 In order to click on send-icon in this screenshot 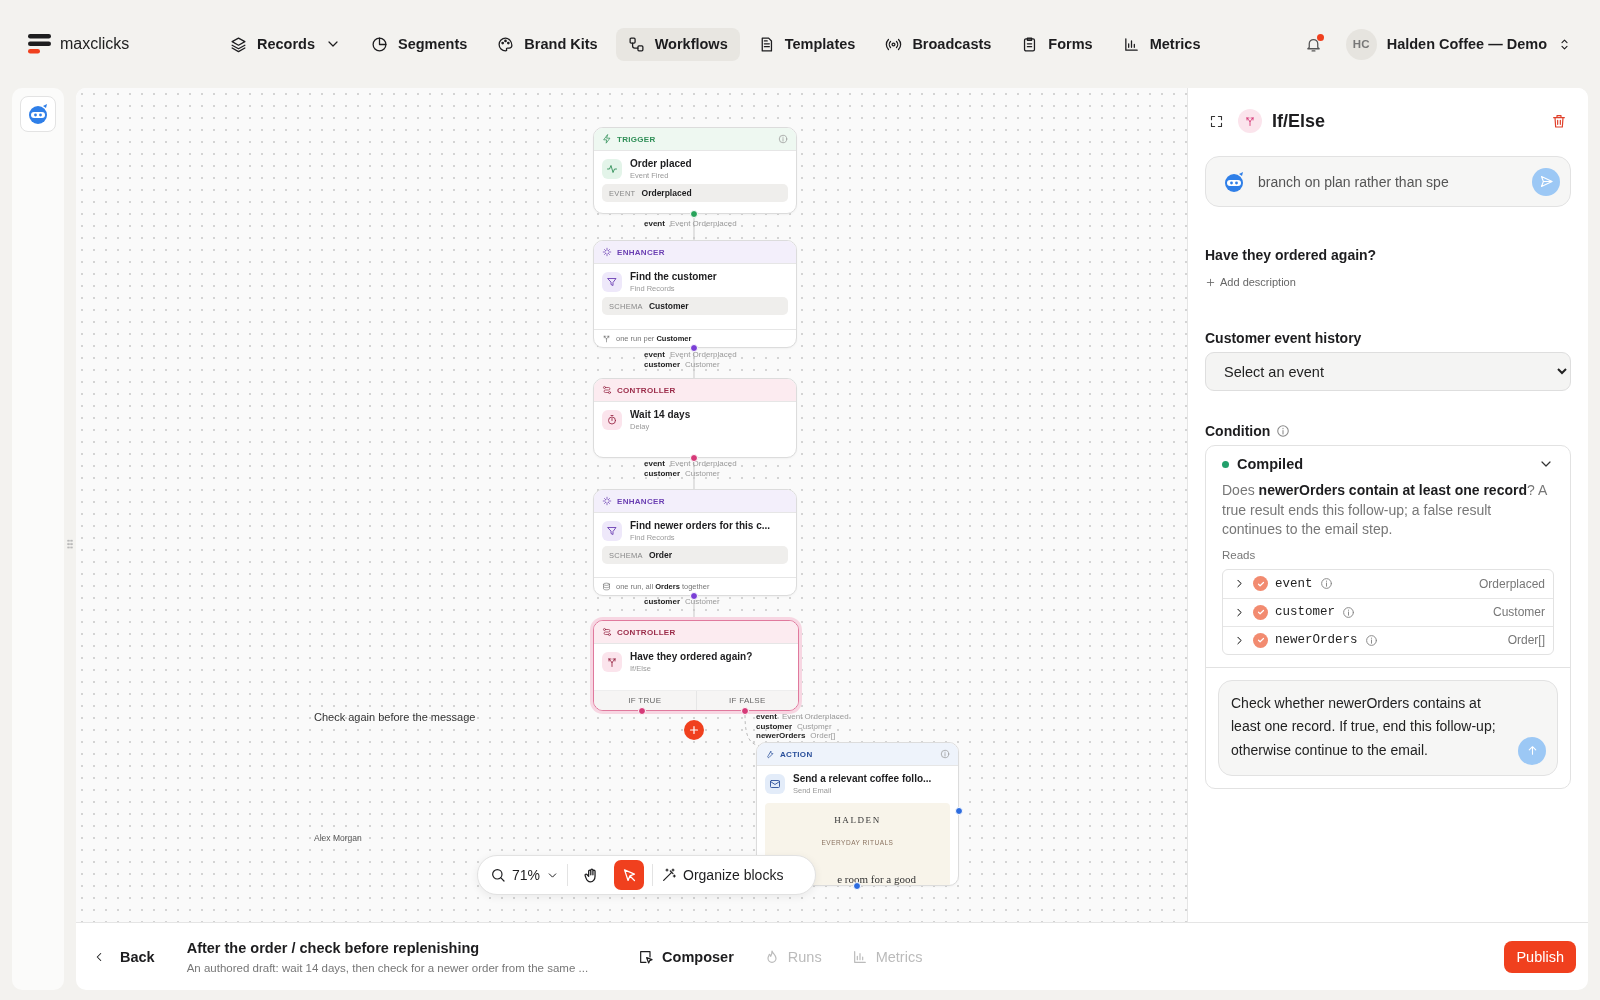, I will do `click(1546, 181)`.